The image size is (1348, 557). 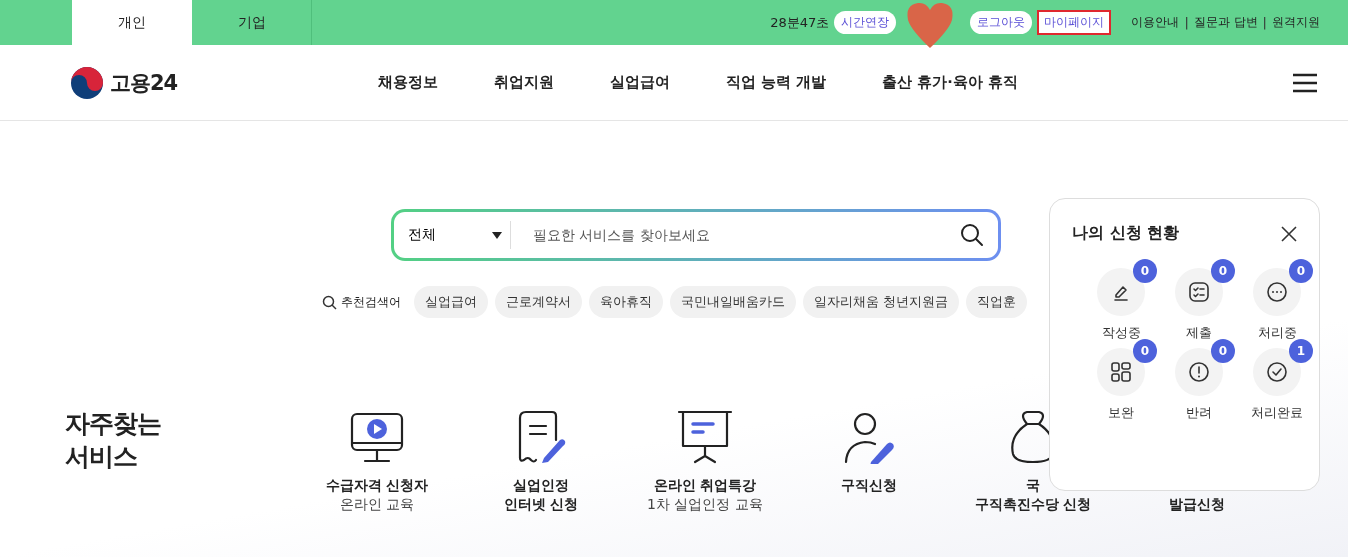 What do you see at coordinates (87, 82) in the screenshot?
I see `logo-icon` at bounding box center [87, 82].